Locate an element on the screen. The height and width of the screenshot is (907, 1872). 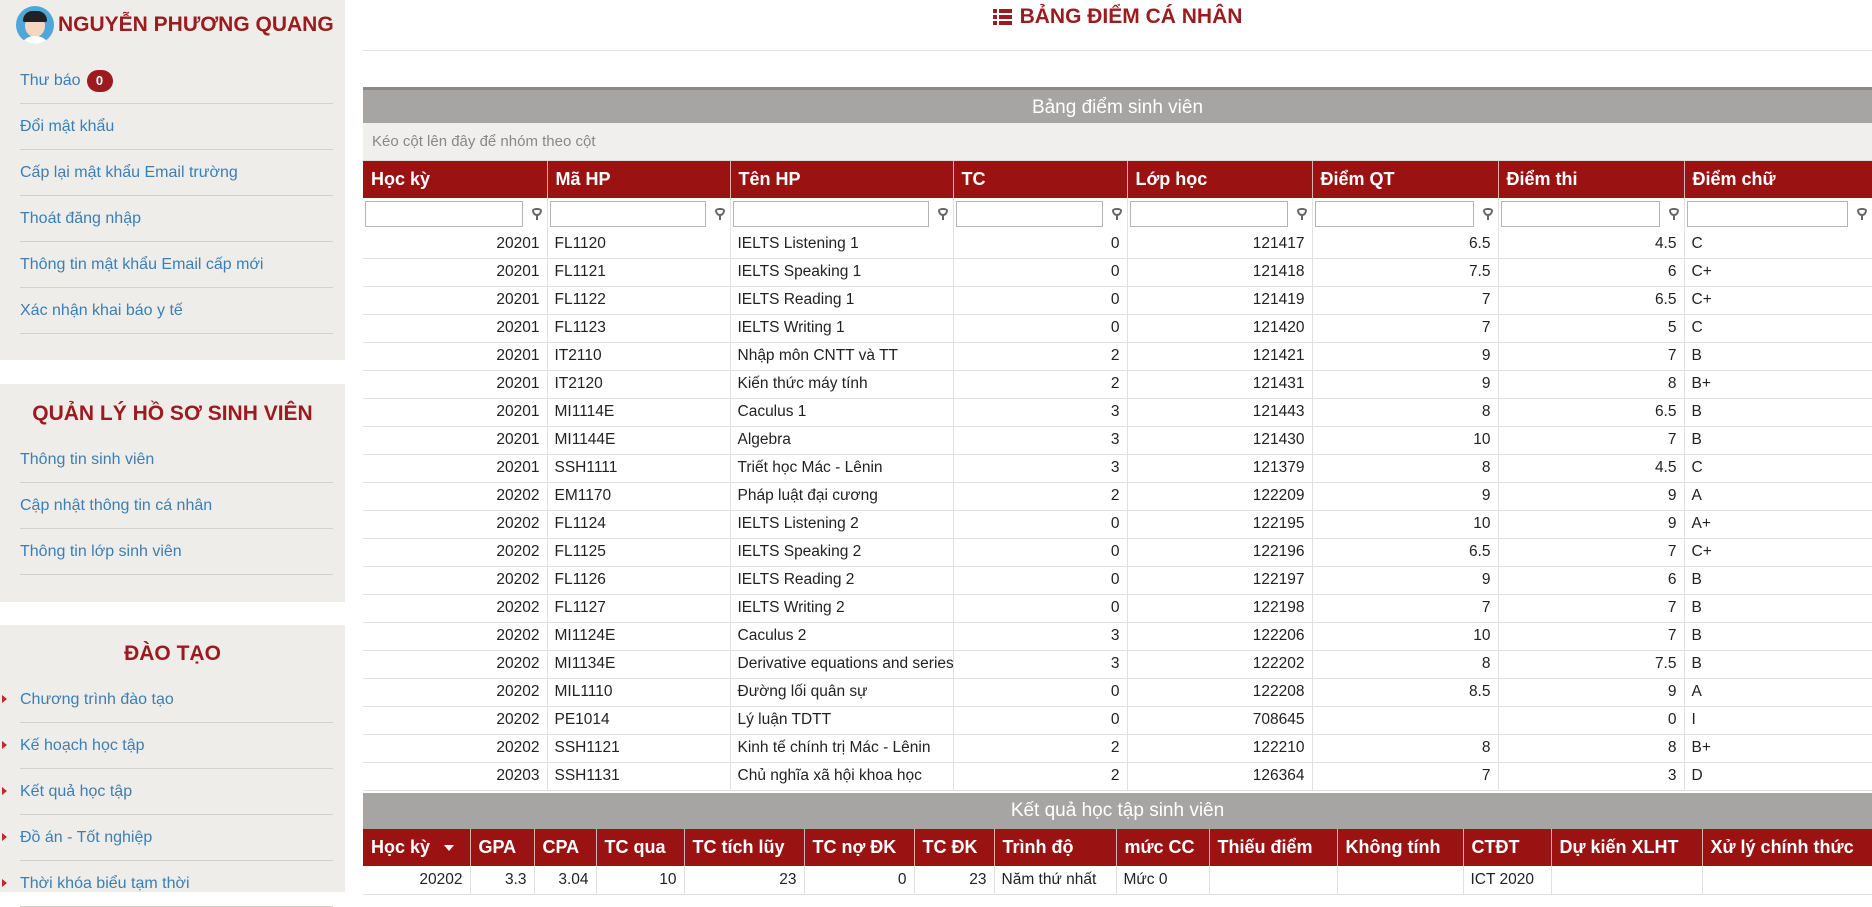
column-header: Điểm chữ is located at coordinates (1778, 179).